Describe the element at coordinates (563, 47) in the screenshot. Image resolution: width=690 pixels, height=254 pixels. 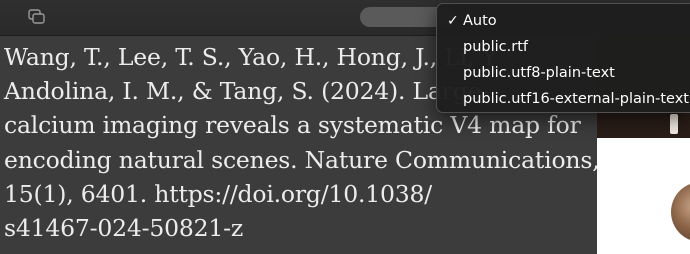
I see `menu-item-public-rtf: public.rtf` at that location.